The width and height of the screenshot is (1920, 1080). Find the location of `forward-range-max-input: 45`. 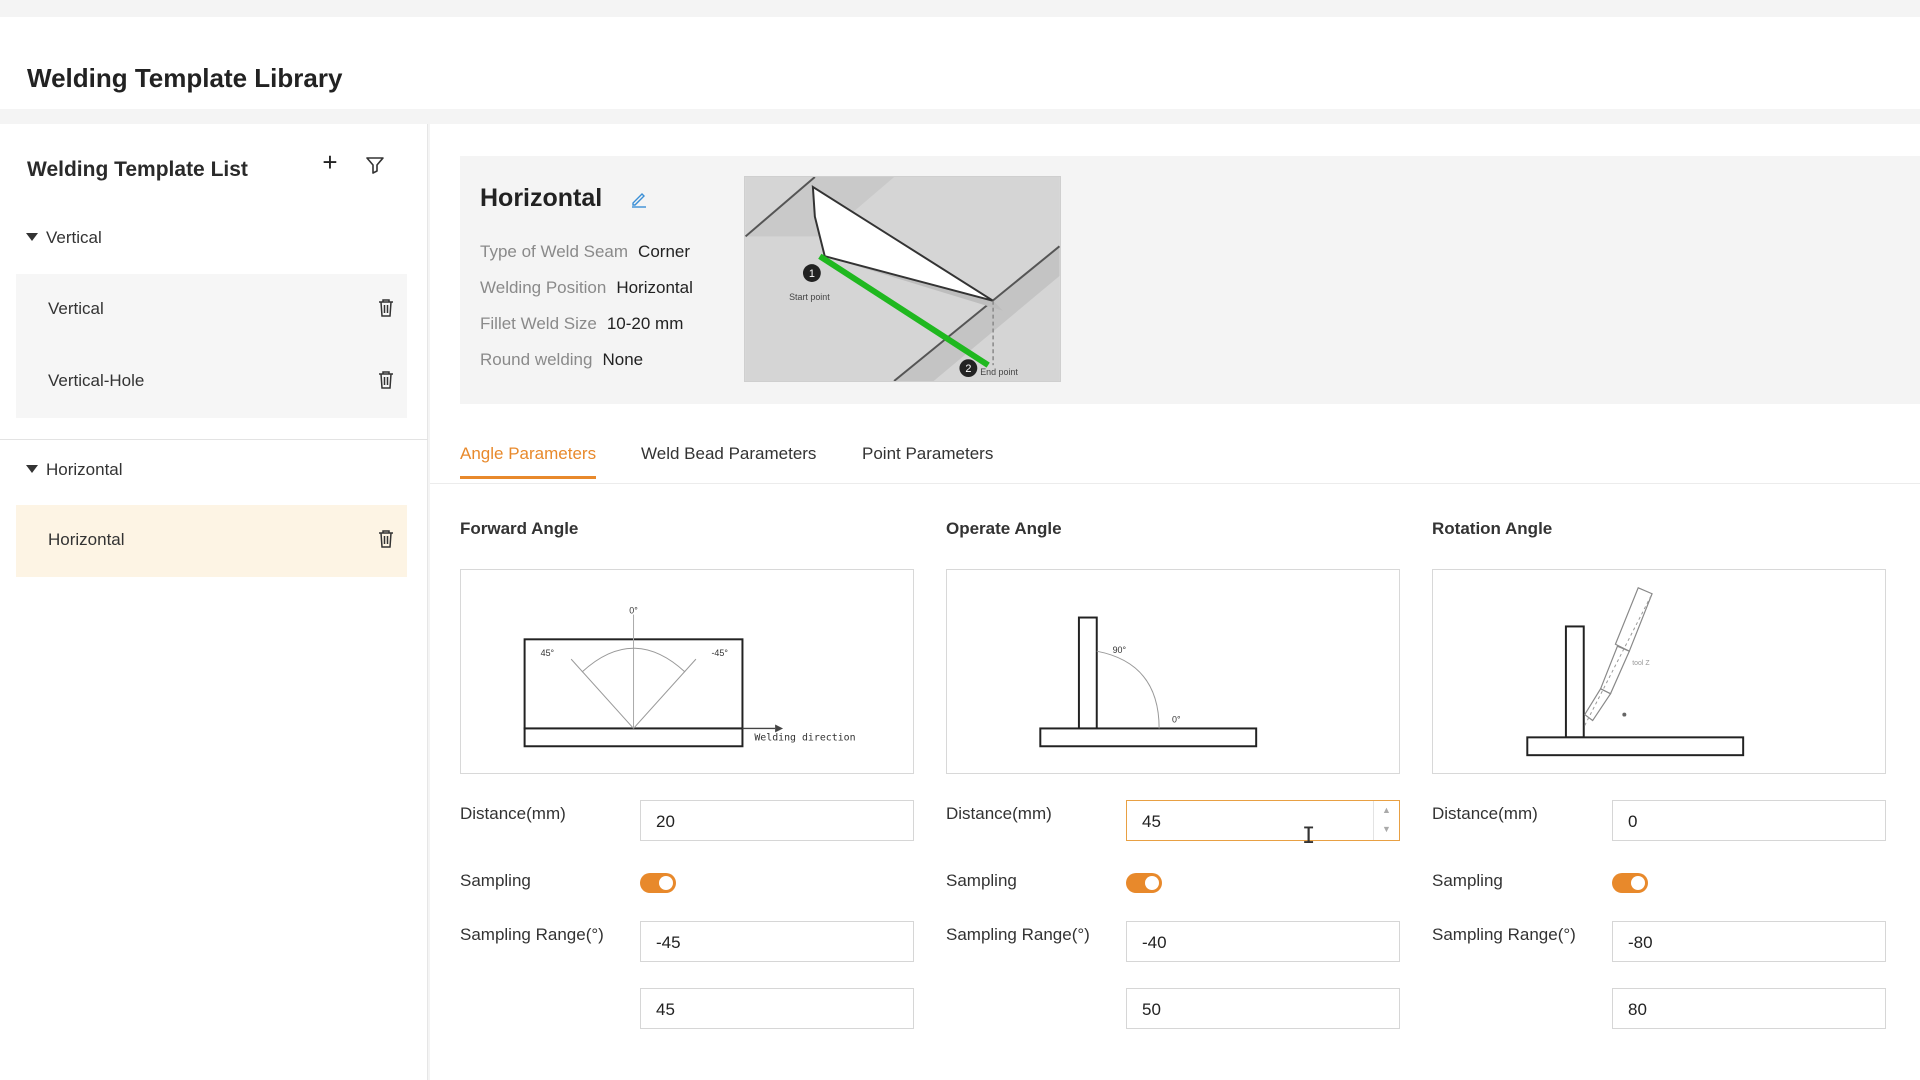

forward-range-max-input: 45 is located at coordinates (777, 1008).